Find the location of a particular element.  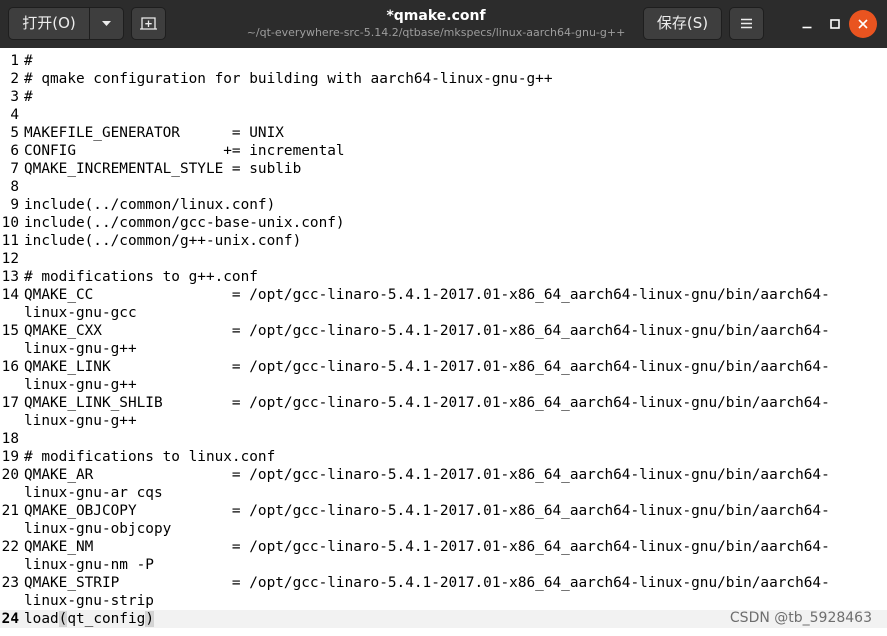

line-number: 17 is located at coordinates (10, 403).